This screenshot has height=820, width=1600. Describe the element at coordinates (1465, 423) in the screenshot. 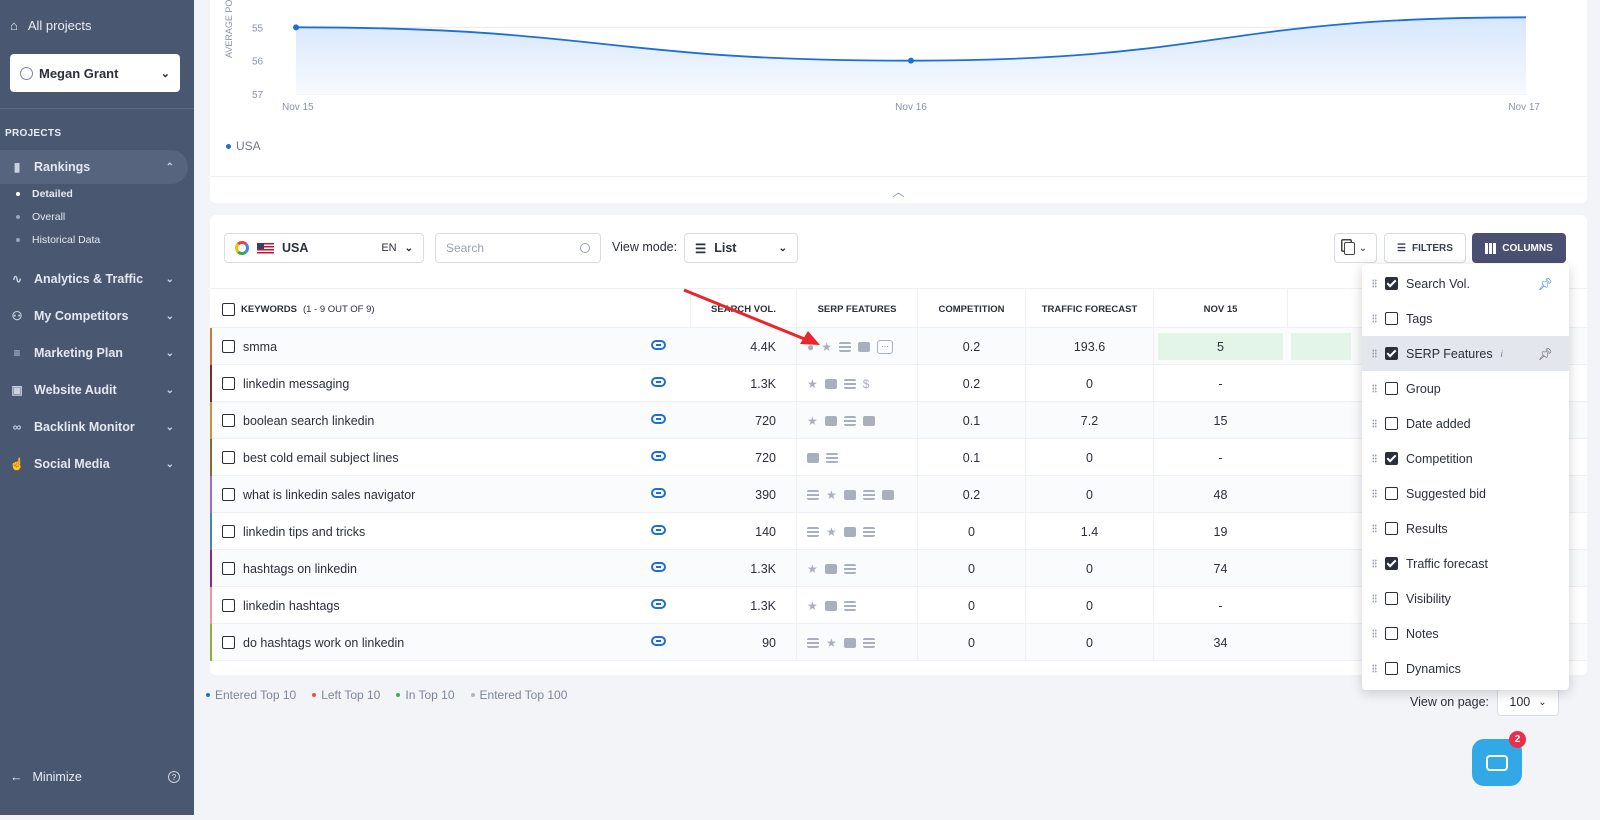

I see `column-option-date-added: Date added` at that location.